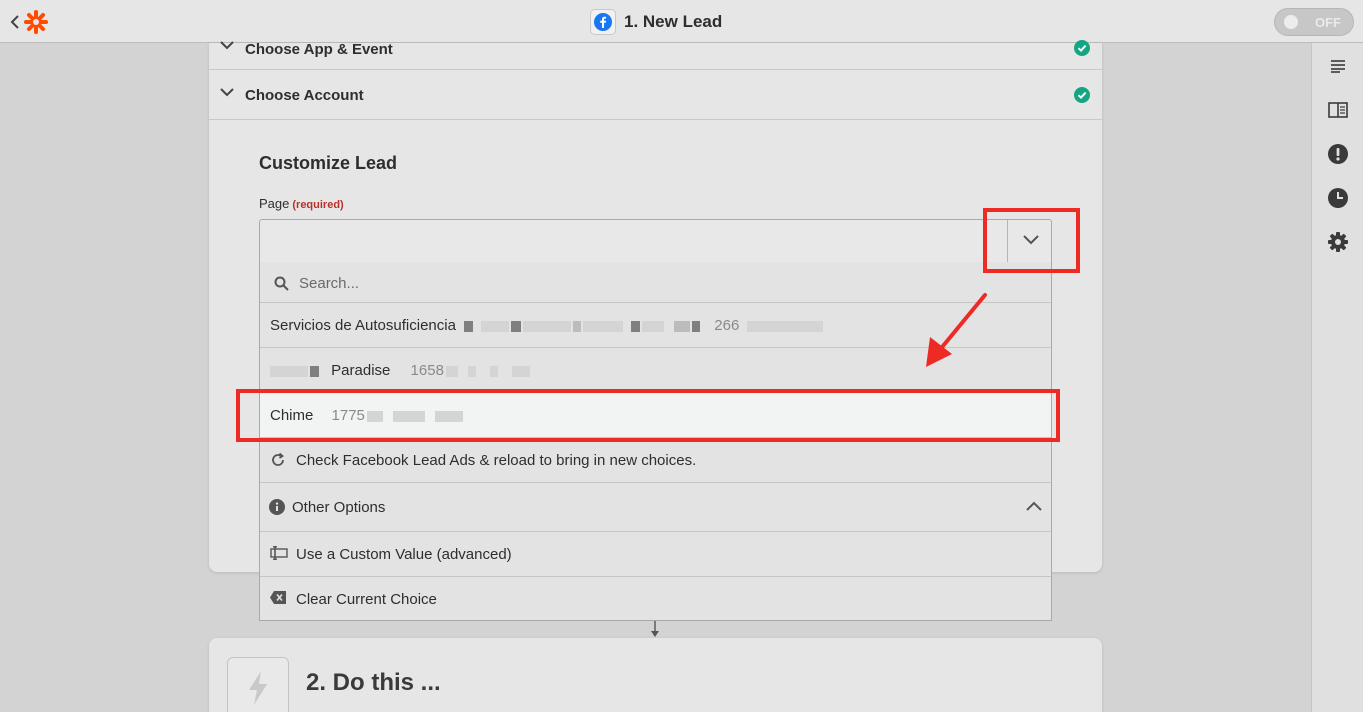  Describe the element at coordinates (318, 205) in the screenshot. I see `required-tag: (required)` at that location.